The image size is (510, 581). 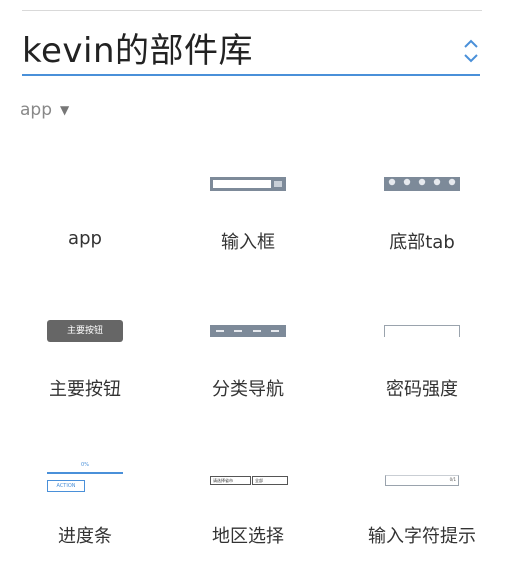 What do you see at coordinates (248, 507) in the screenshot?
I see `widget-region-select: 请选择省市 全部 地区选择` at bounding box center [248, 507].